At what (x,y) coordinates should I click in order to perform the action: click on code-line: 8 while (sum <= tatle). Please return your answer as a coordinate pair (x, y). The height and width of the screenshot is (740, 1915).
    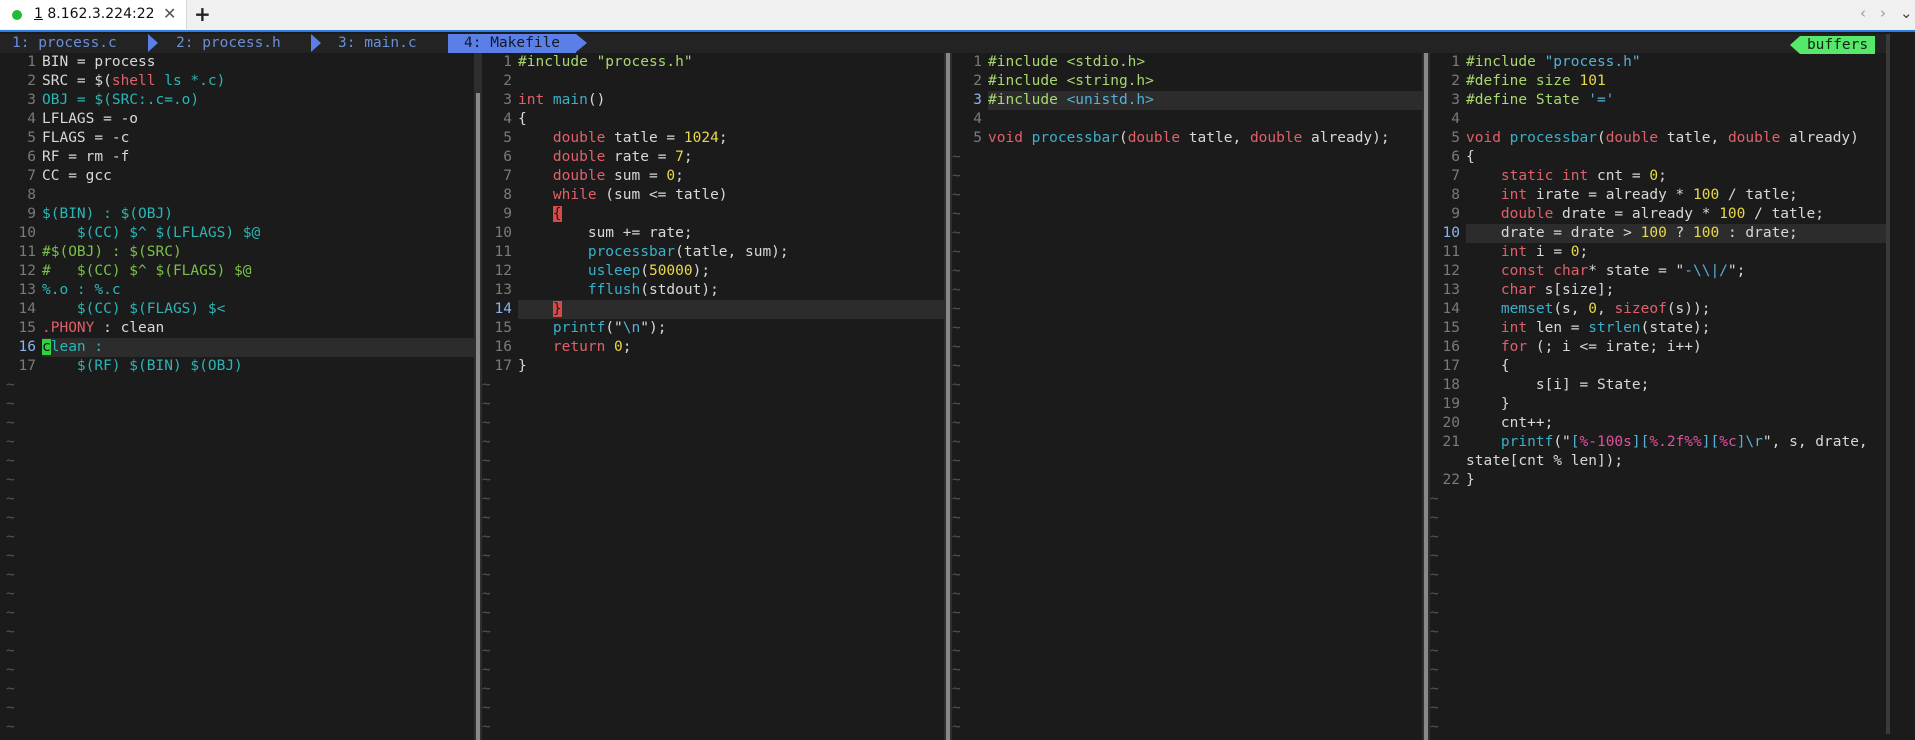
    Looking at the image, I should click on (604, 195).